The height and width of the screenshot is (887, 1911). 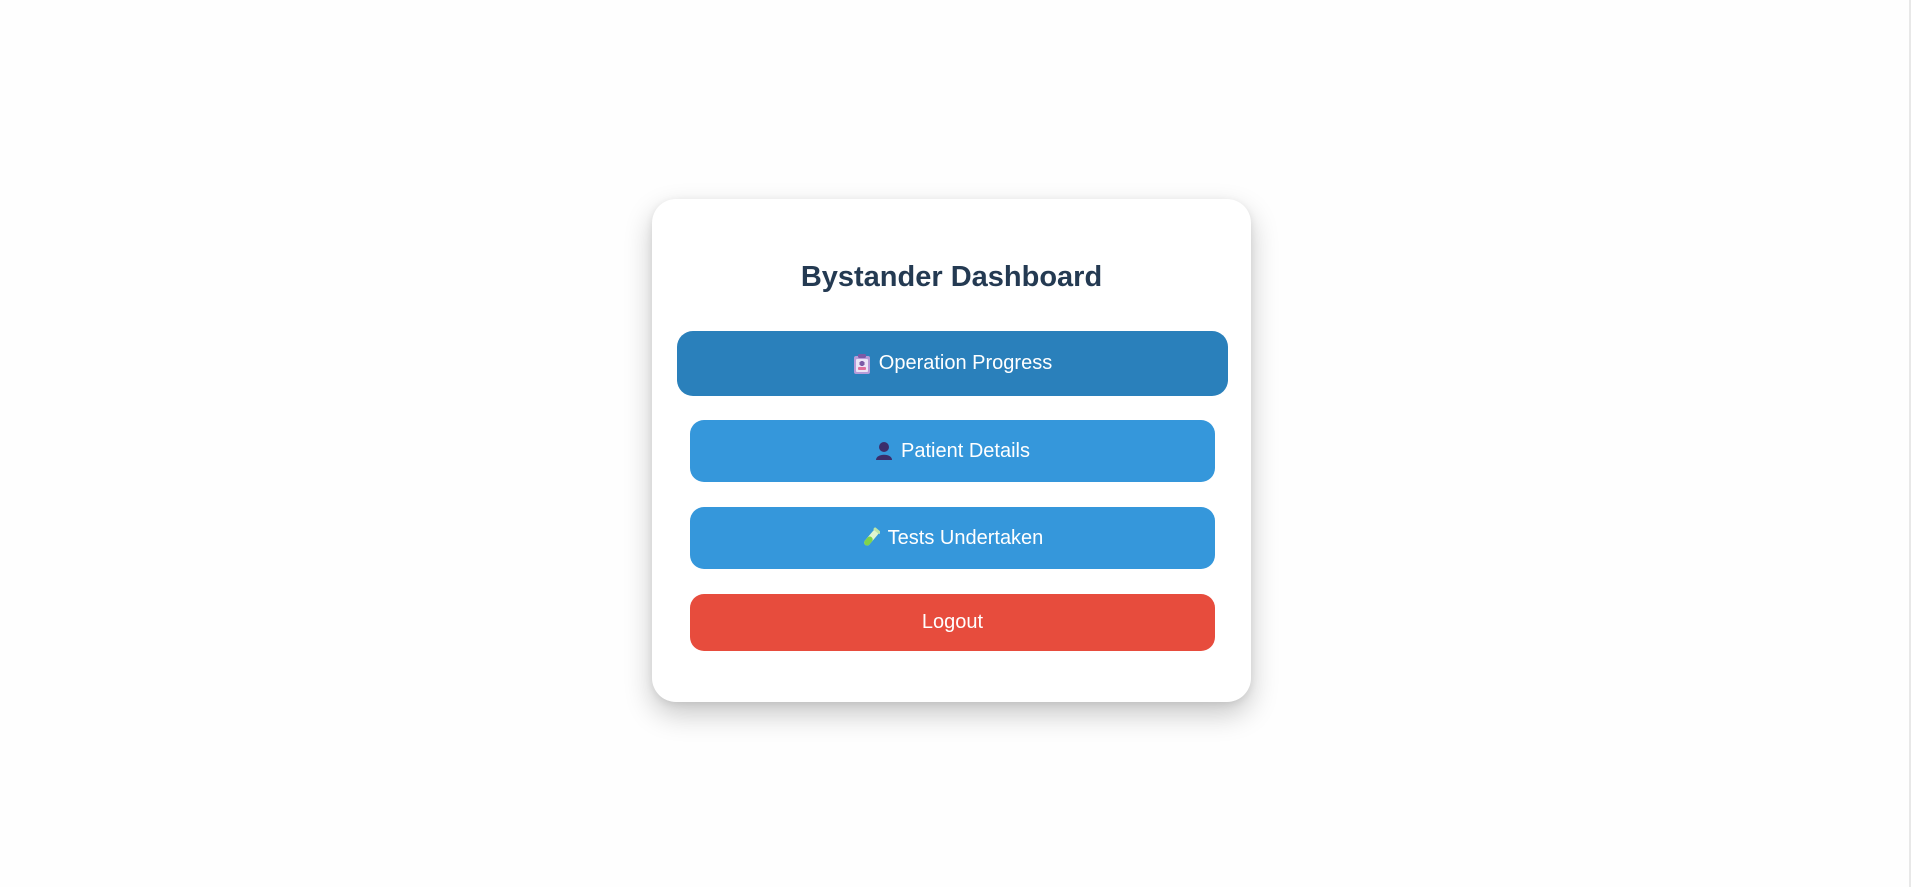 I want to click on clipboard-icon, so click(x=862, y=364).